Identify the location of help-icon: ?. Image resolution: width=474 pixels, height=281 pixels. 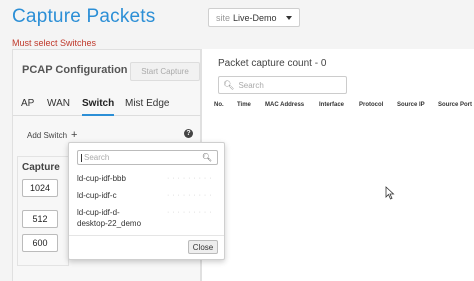
(188, 133).